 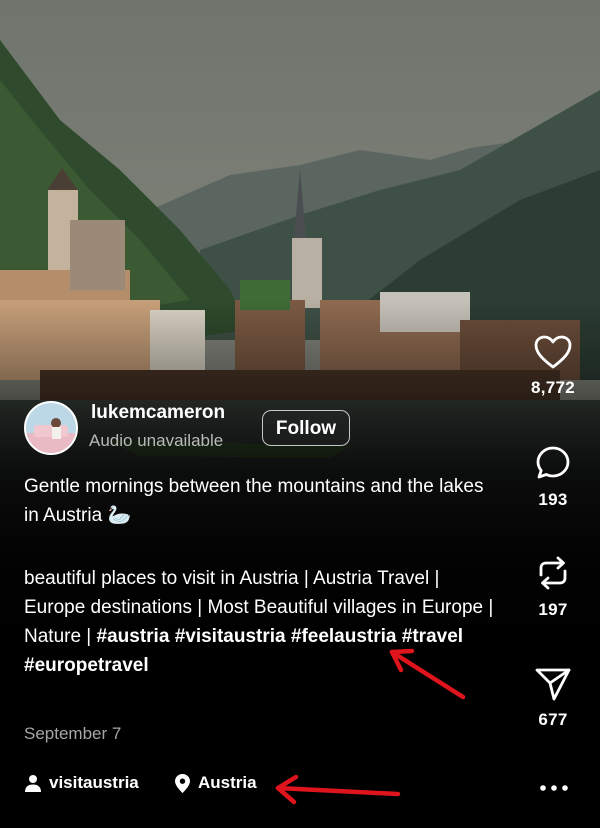 What do you see at coordinates (554, 788) in the screenshot?
I see `more-dots-icon` at bounding box center [554, 788].